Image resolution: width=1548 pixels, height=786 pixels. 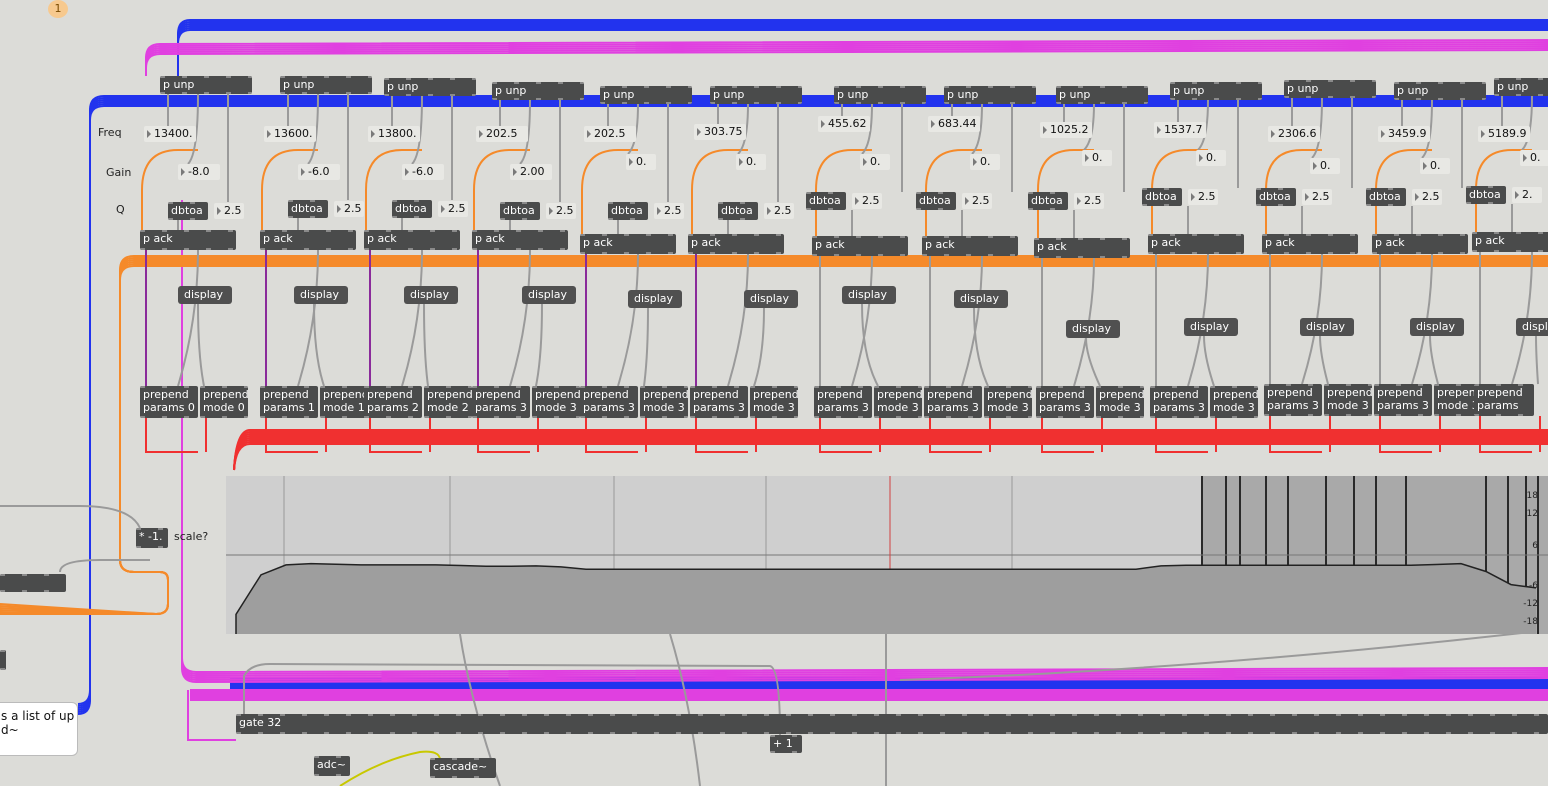 I want to click on freq-number: 3459.9, so click(x=1404, y=134).